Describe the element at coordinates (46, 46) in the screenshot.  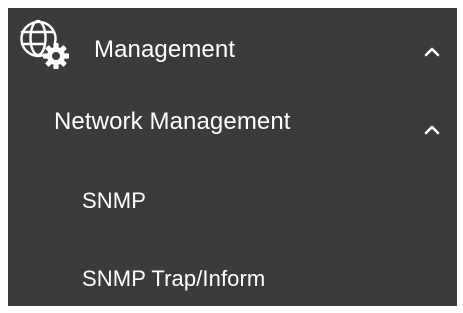
I see `globe-gear-icon` at that location.